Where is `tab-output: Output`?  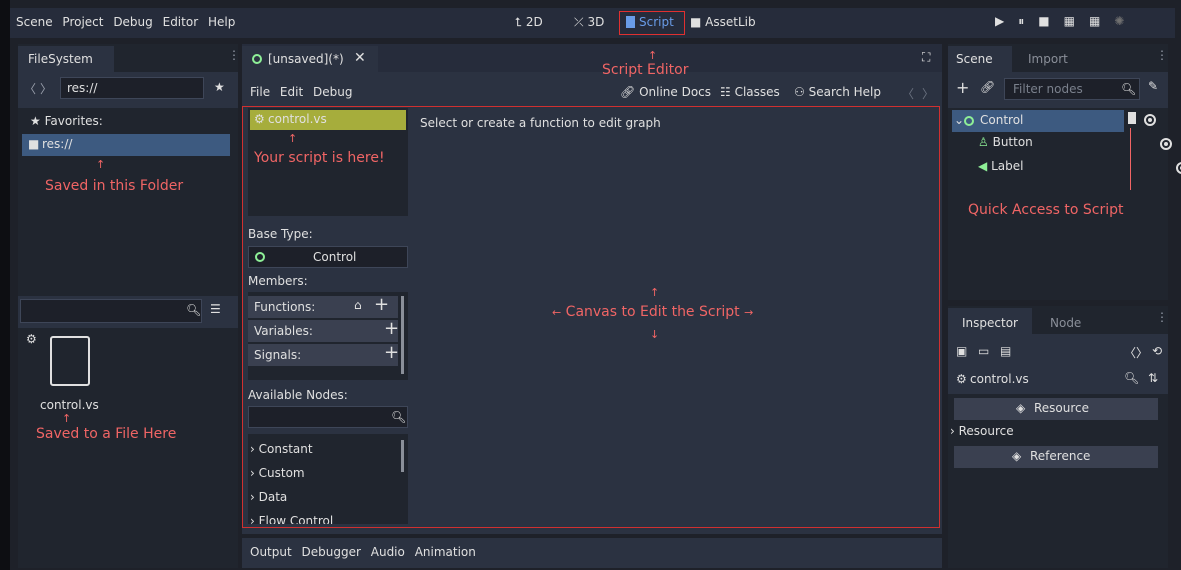
tab-output: Output is located at coordinates (271, 552).